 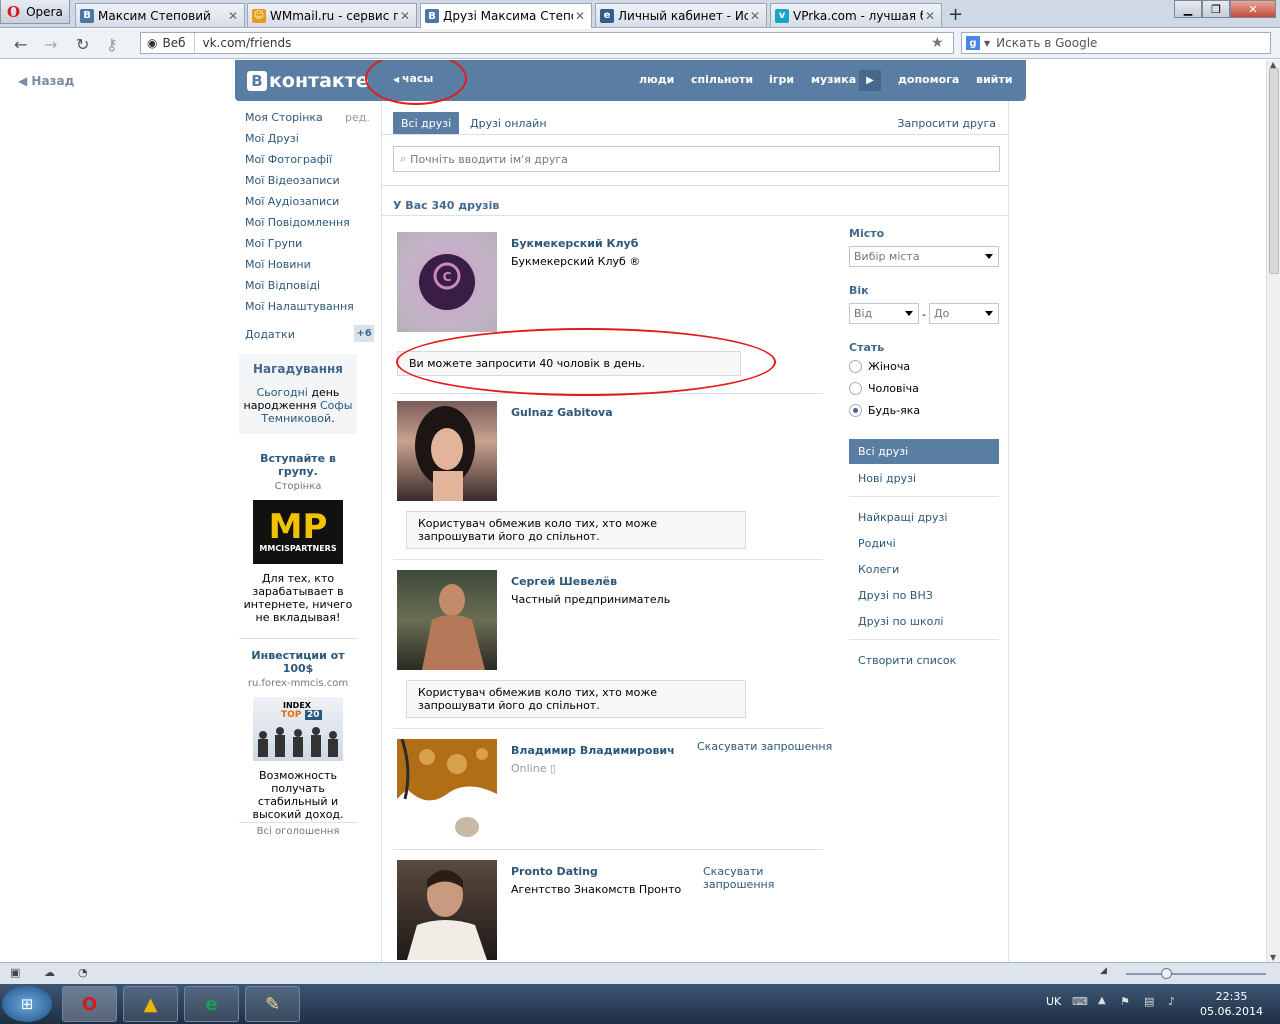 What do you see at coordinates (833, 79) in the screenshot?
I see `nav-music: музика` at bounding box center [833, 79].